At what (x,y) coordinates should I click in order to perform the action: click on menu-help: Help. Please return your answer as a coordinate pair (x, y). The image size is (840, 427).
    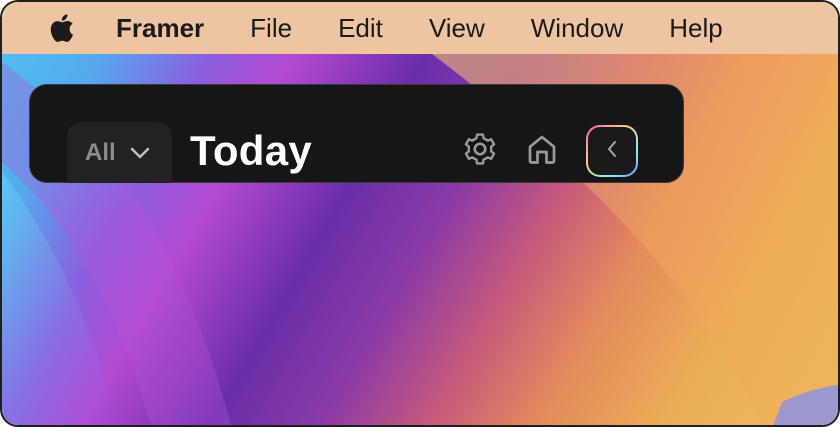
    Looking at the image, I should click on (695, 28).